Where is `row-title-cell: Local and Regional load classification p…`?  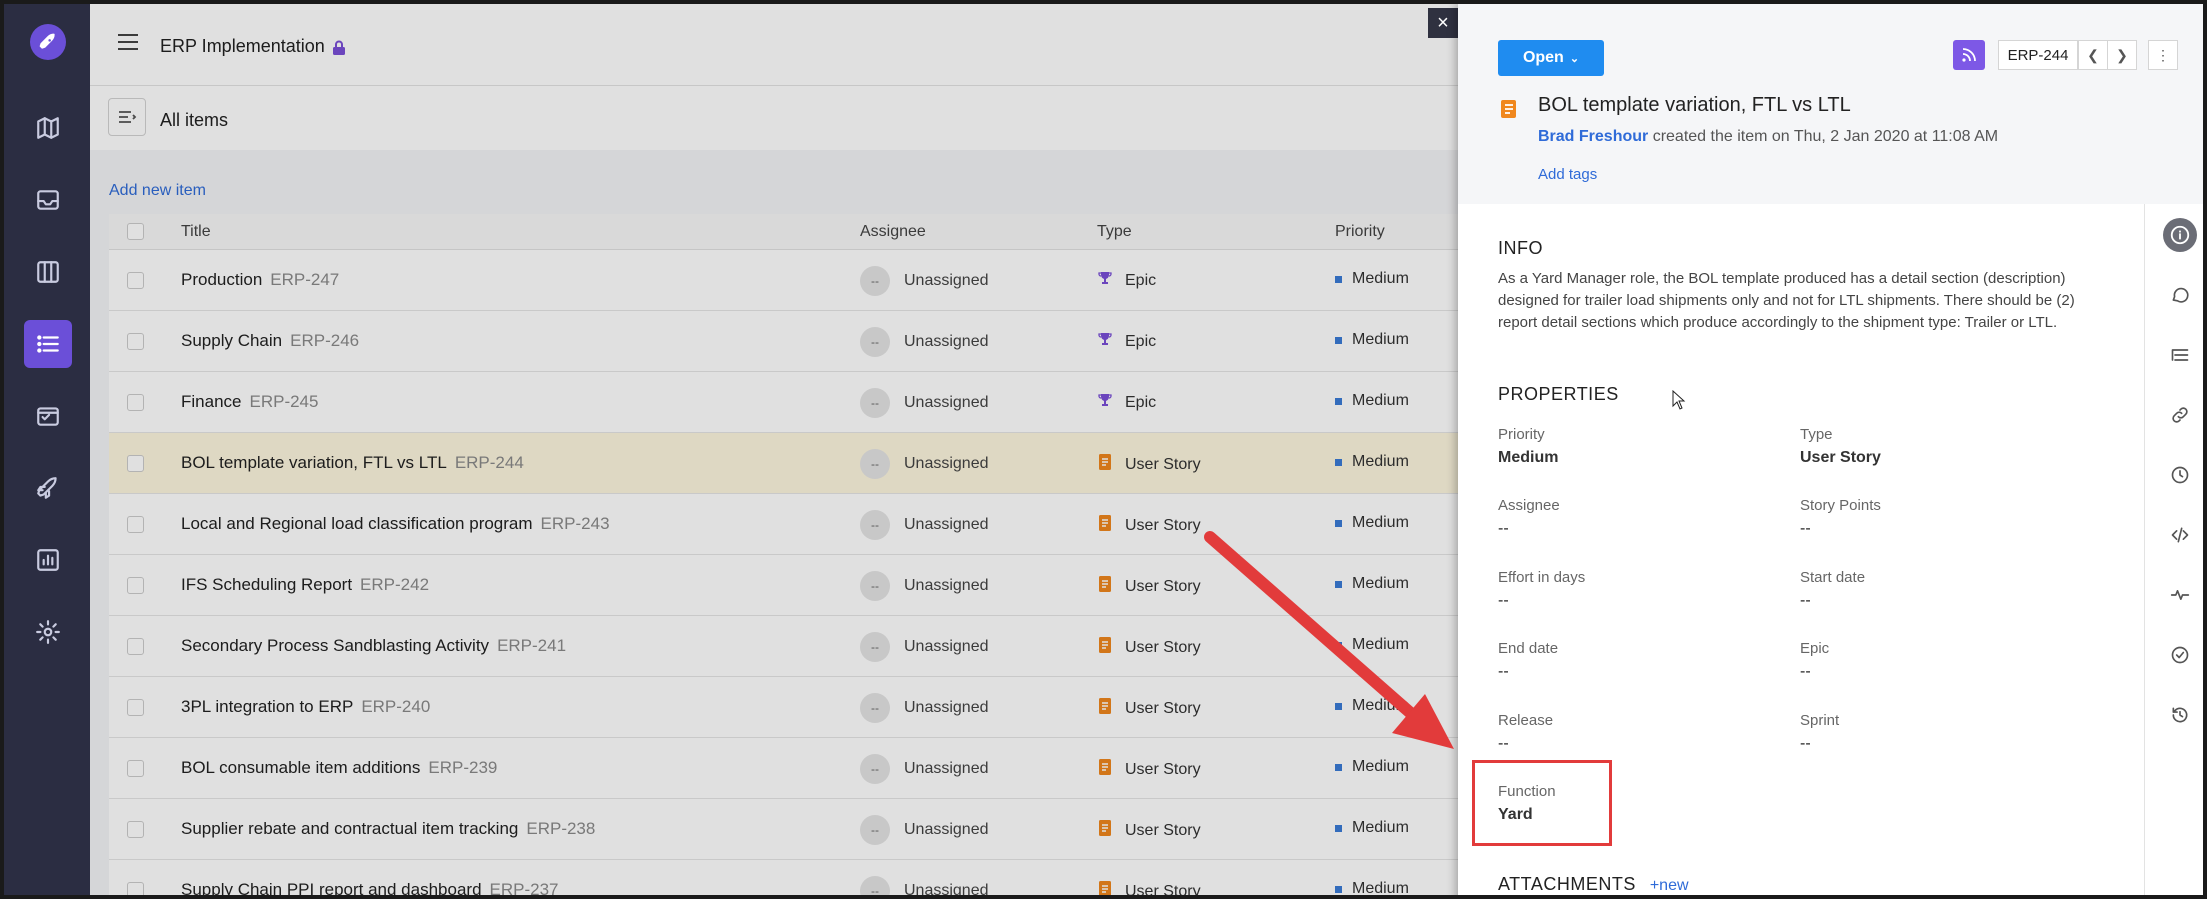 row-title-cell: Local and Regional load classification p… is located at coordinates (395, 524).